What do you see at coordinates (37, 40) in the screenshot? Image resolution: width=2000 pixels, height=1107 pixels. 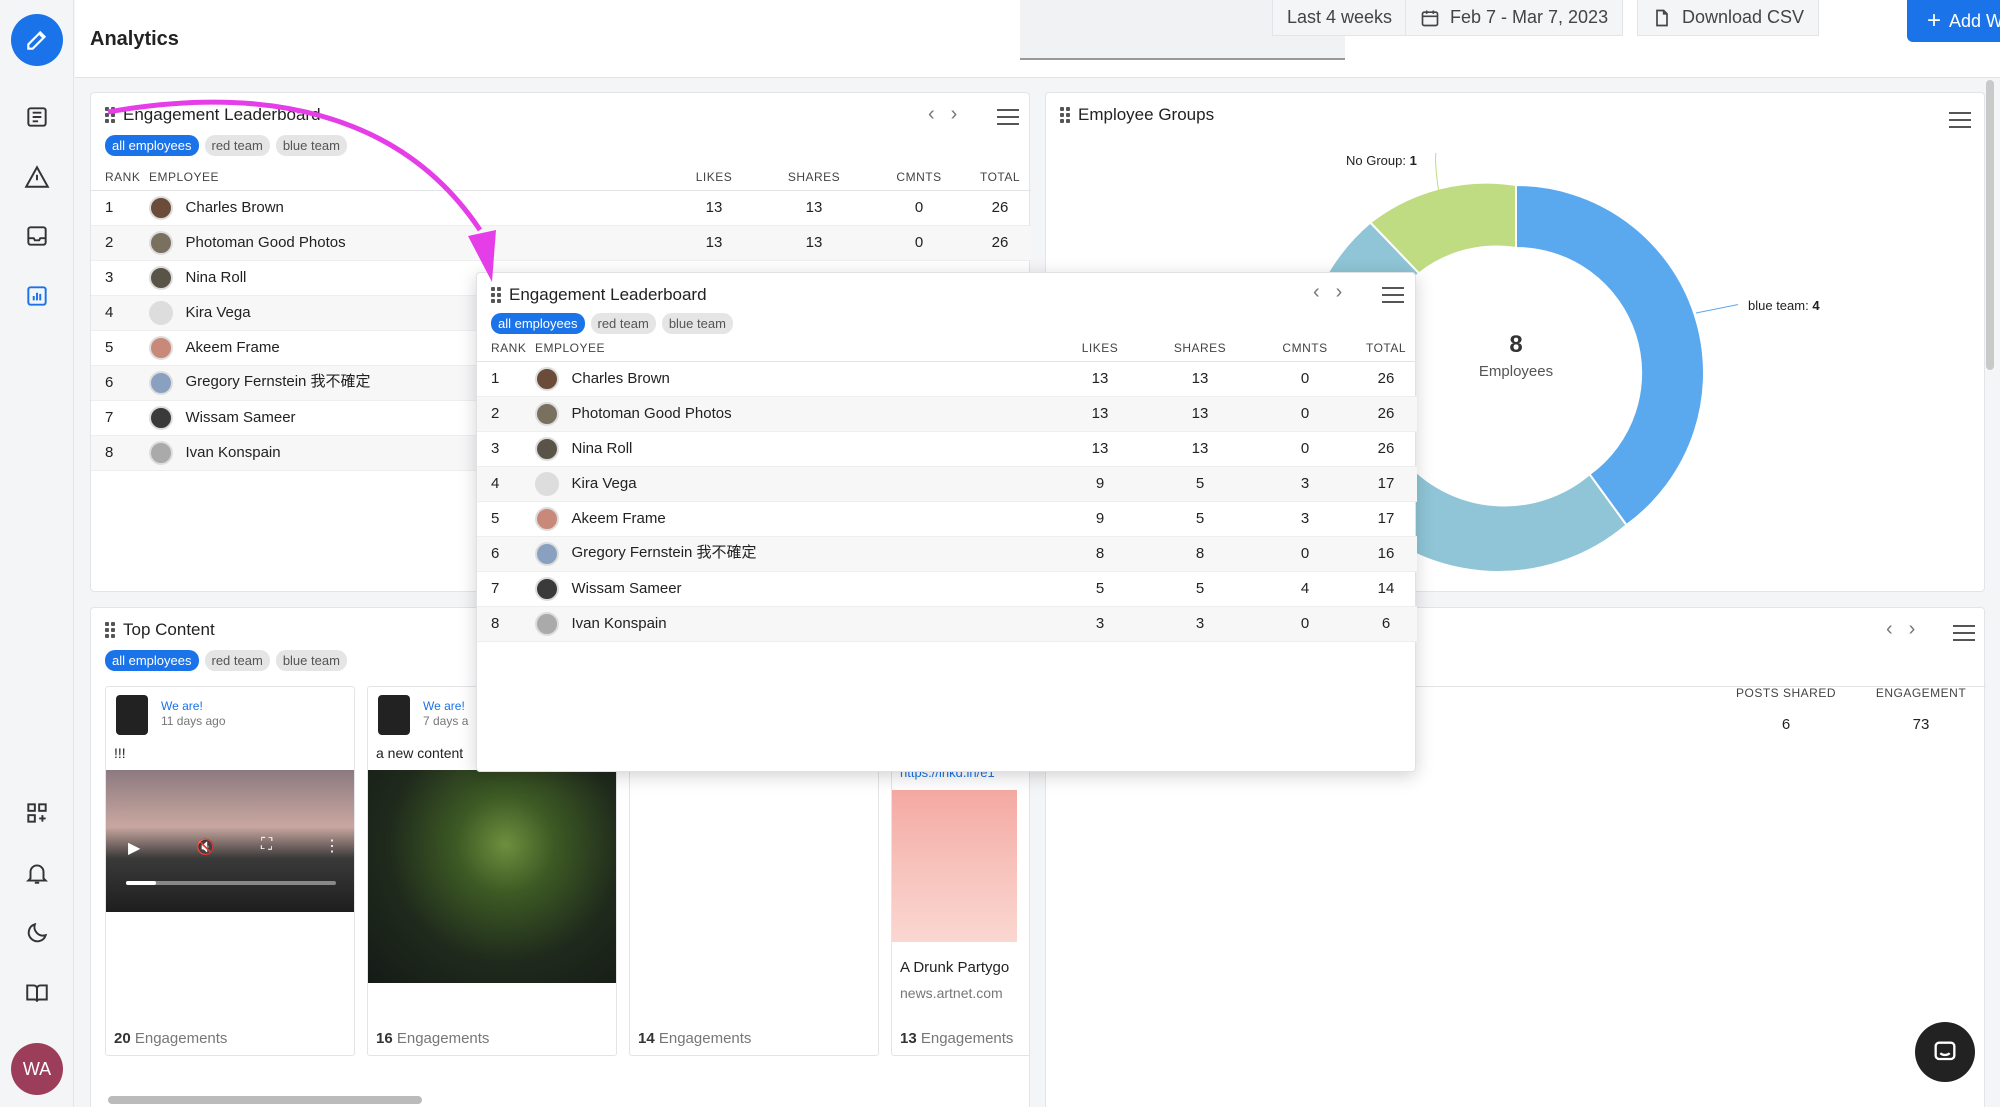 I see `compose-button` at bounding box center [37, 40].